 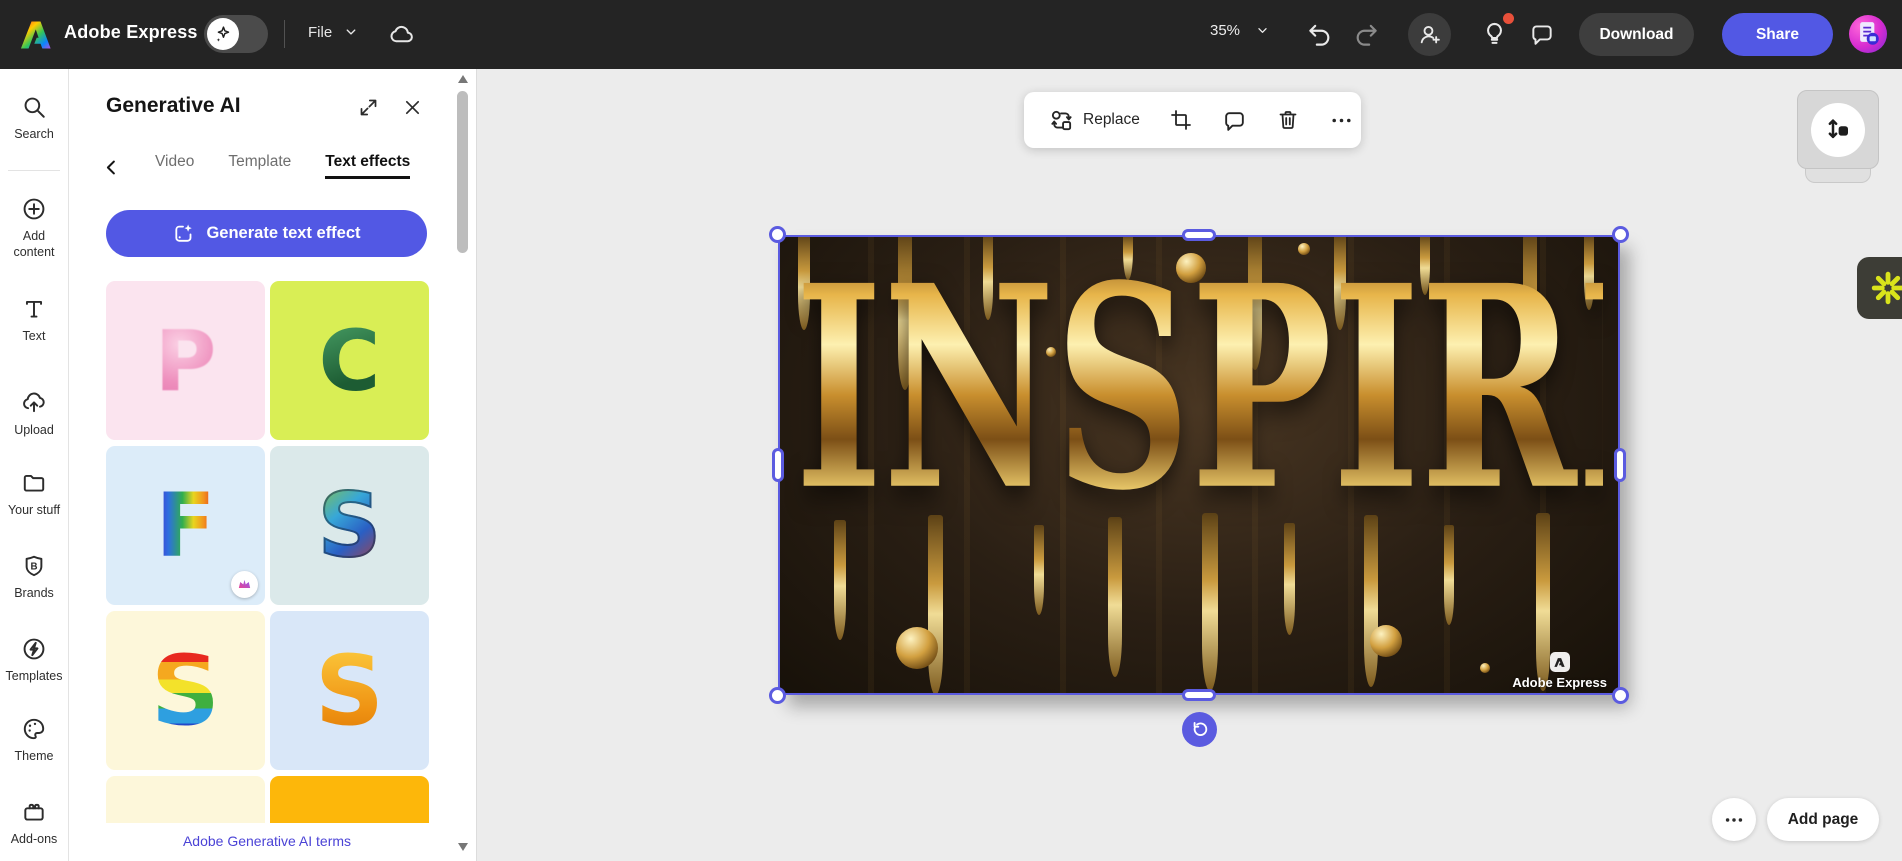 I want to click on app-title: Adobe Express, so click(x=131, y=32).